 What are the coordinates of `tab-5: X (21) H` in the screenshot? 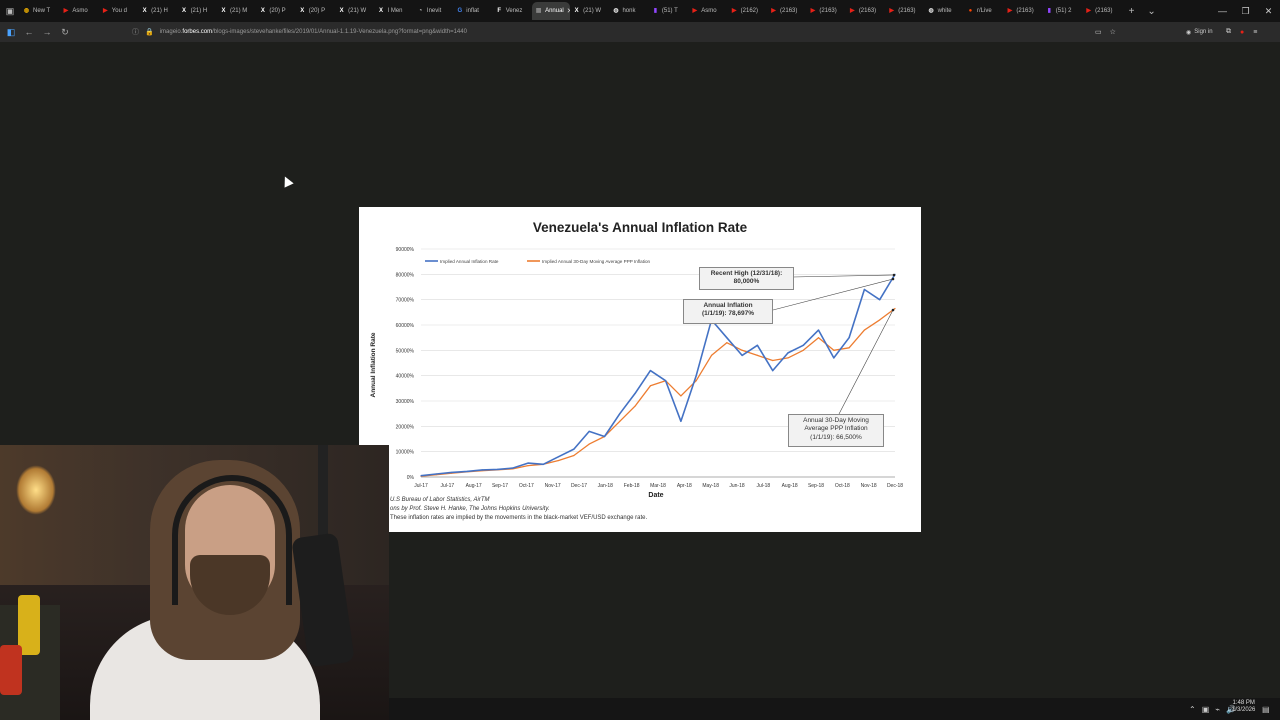 It's located at (197, 11).